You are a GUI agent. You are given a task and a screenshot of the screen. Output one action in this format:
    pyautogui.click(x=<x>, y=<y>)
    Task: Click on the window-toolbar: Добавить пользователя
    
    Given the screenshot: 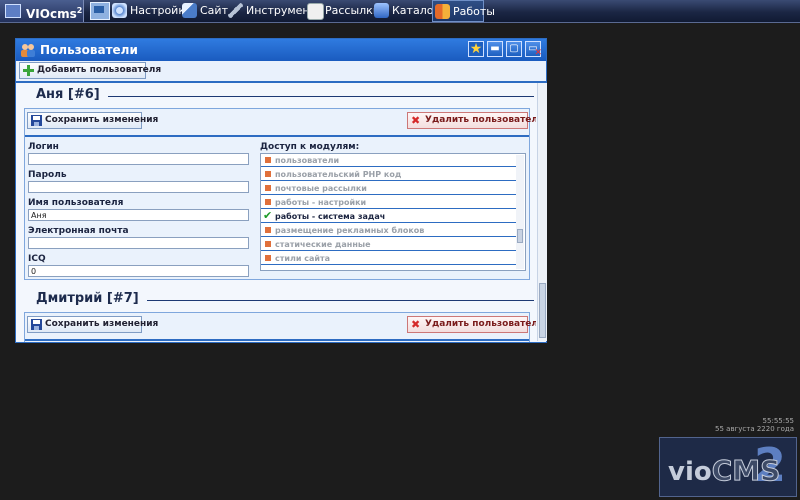 What is the action you would take?
    pyautogui.click(x=281, y=72)
    